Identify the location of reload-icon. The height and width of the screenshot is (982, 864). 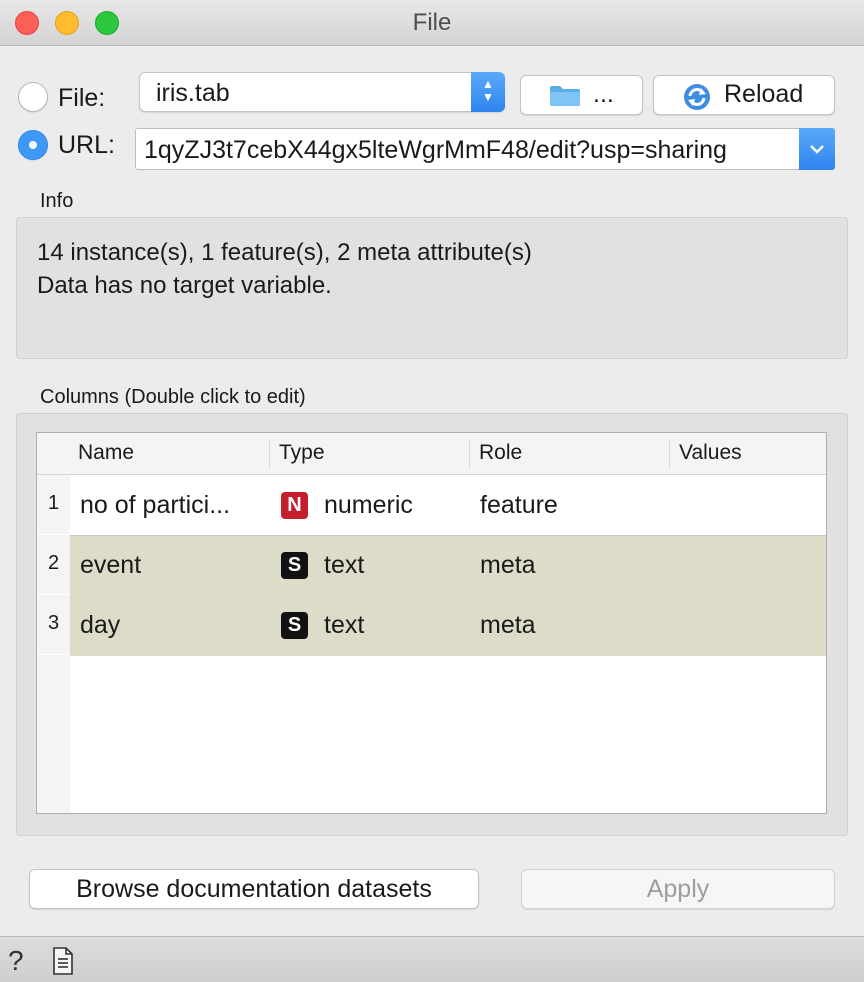
(697, 97).